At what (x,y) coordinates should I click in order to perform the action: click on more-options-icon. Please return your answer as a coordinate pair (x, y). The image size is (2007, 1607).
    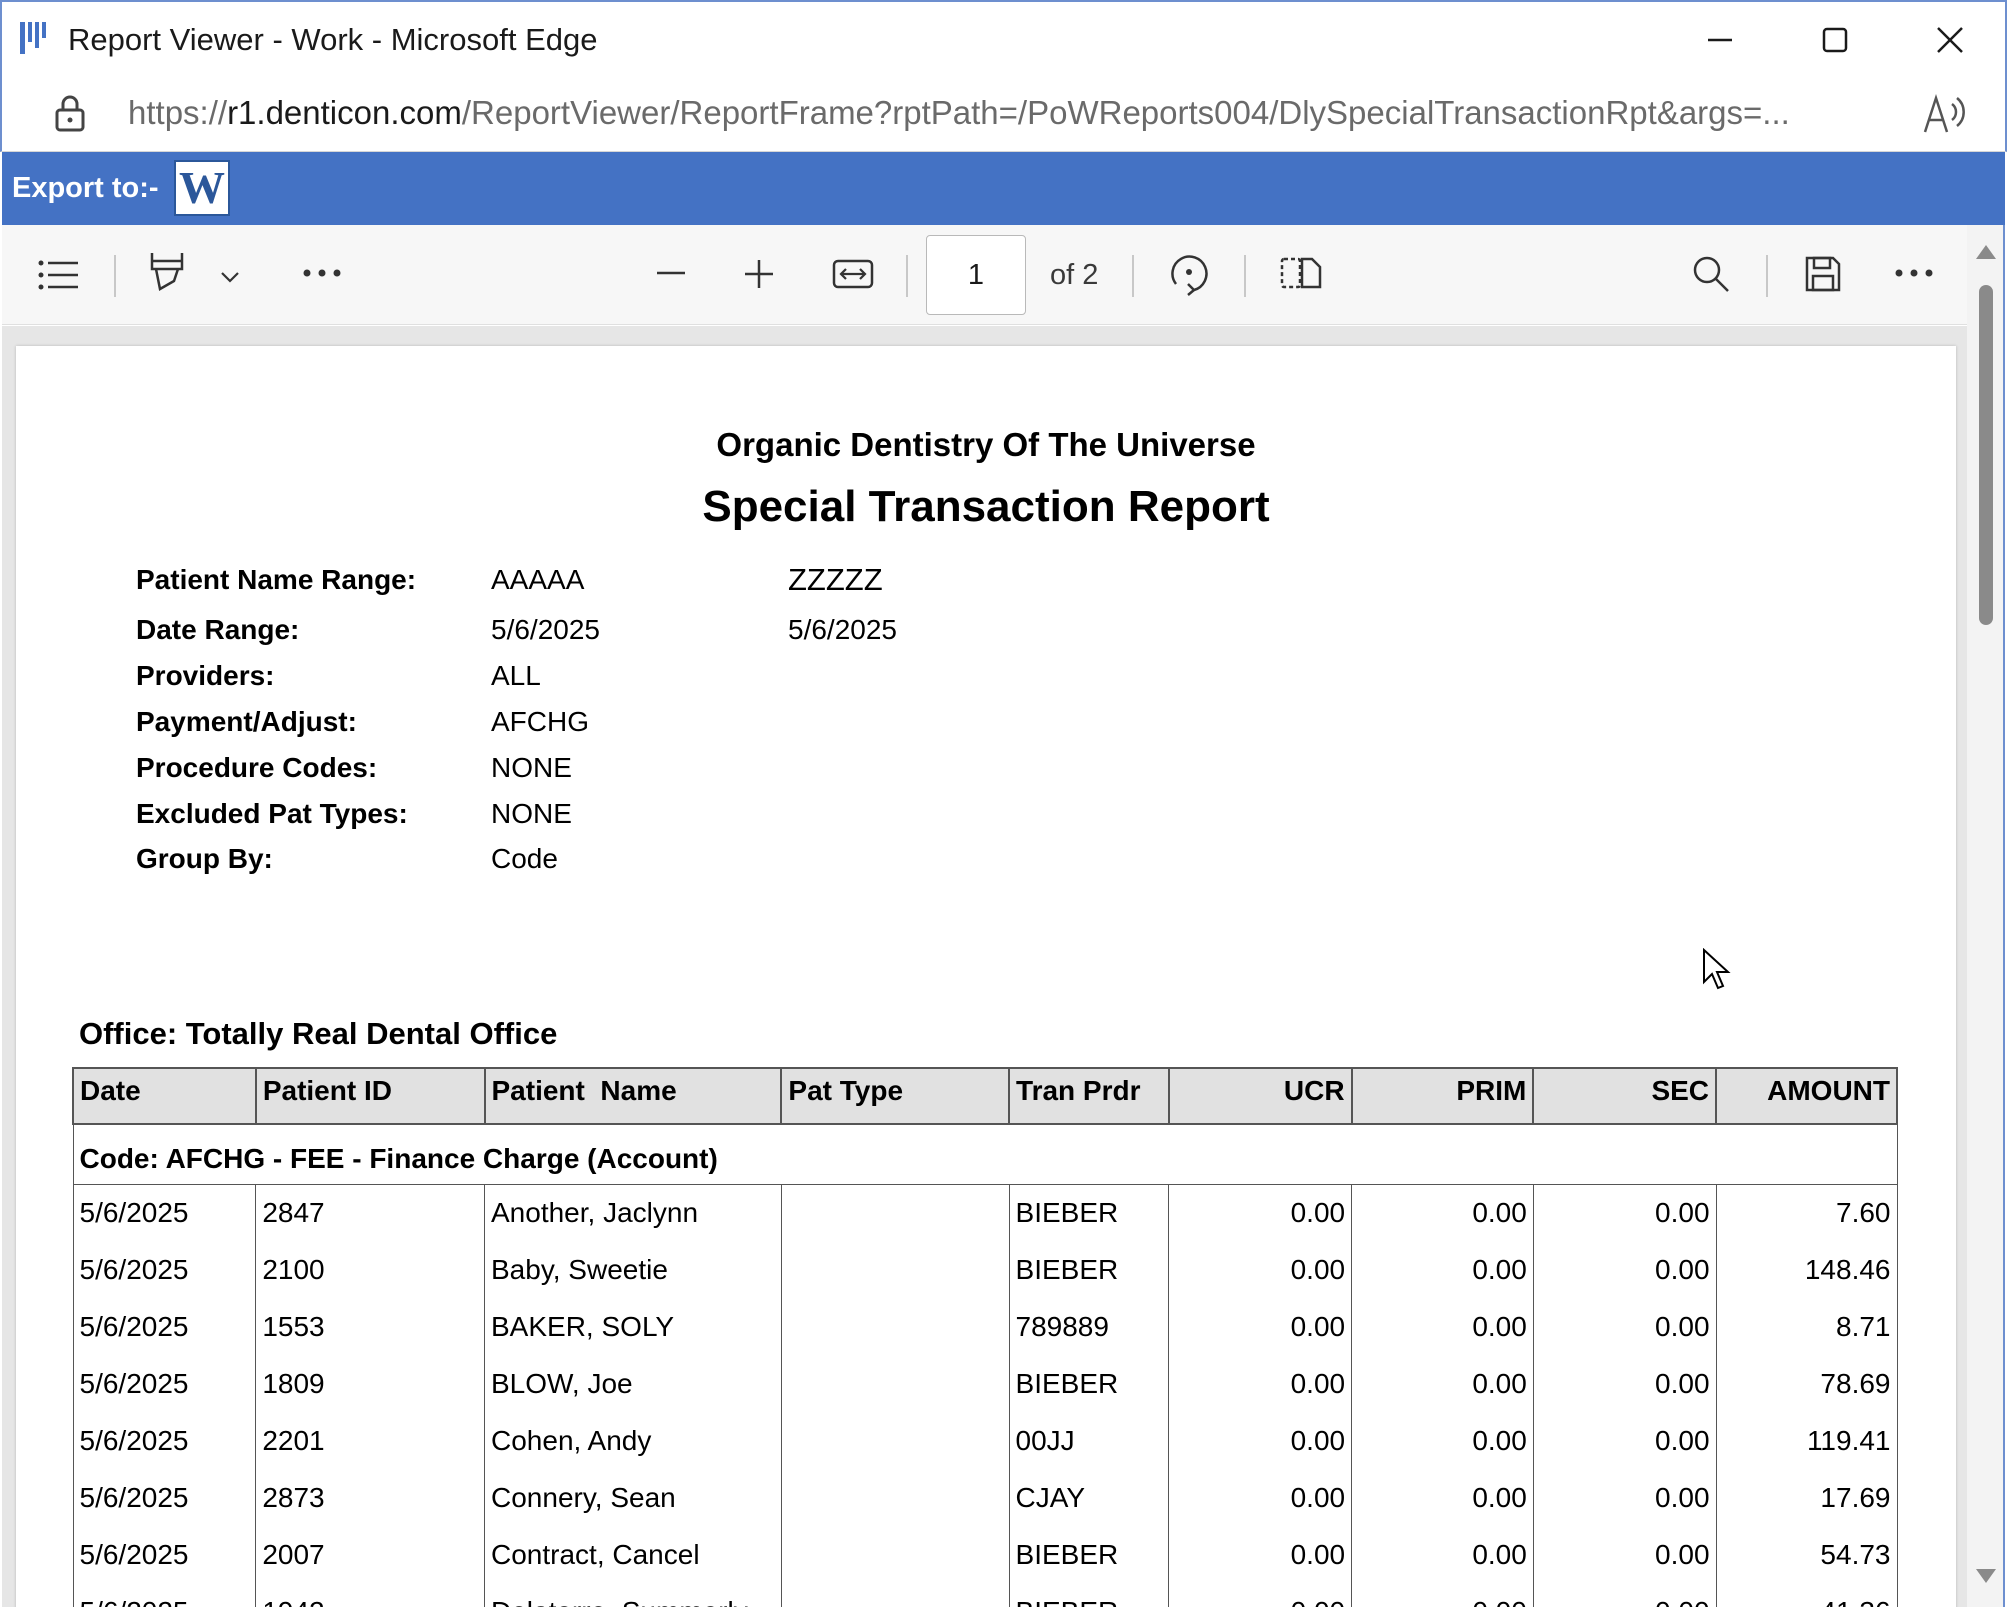
    Looking at the image, I should click on (1914, 273).